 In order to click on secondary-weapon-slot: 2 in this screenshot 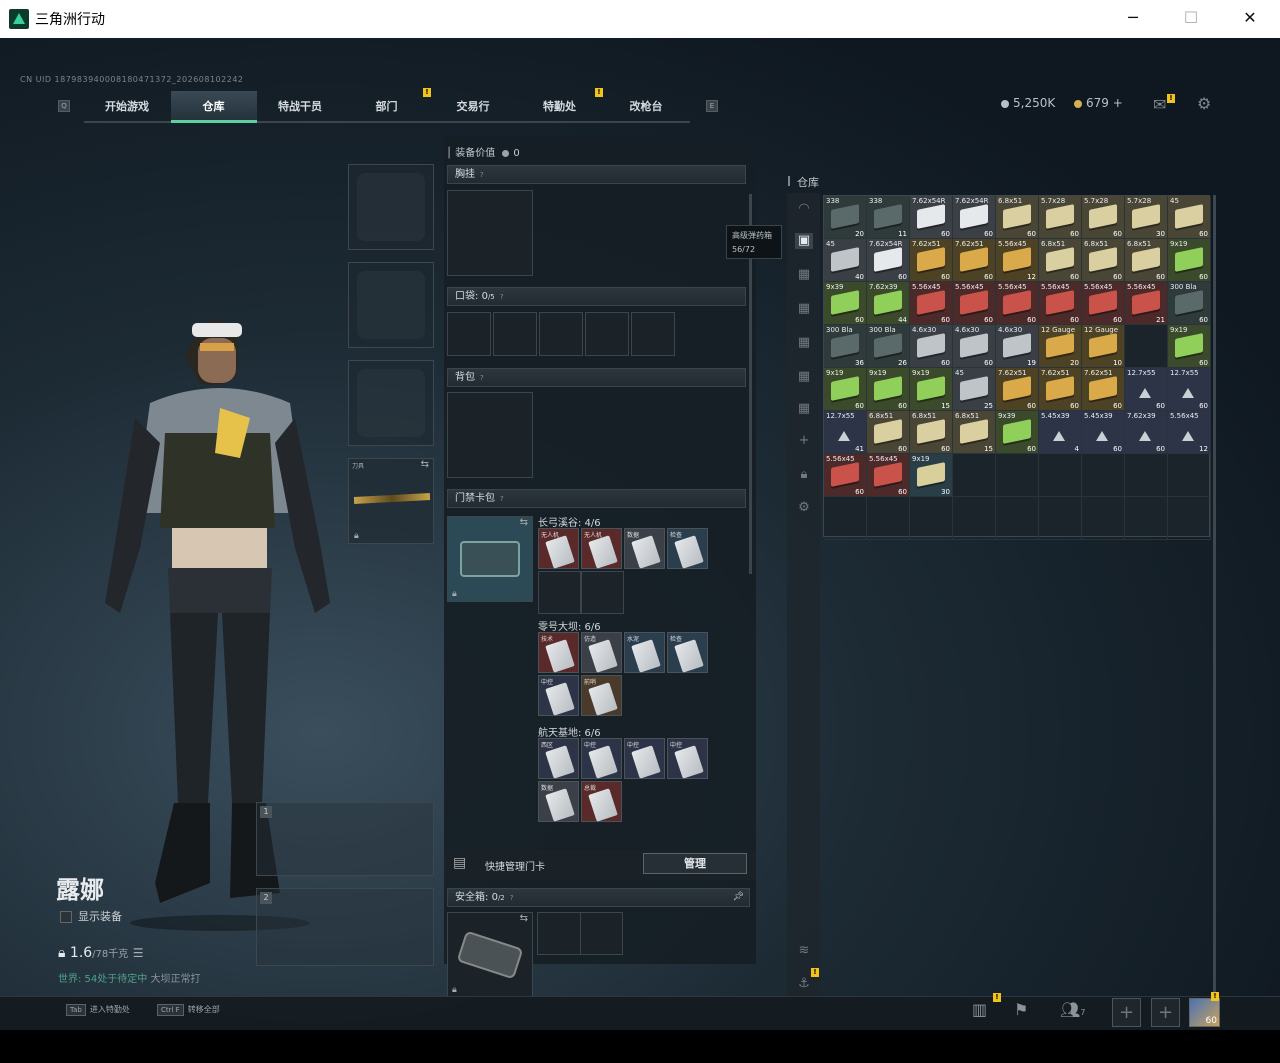, I will do `click(345, 927)`.